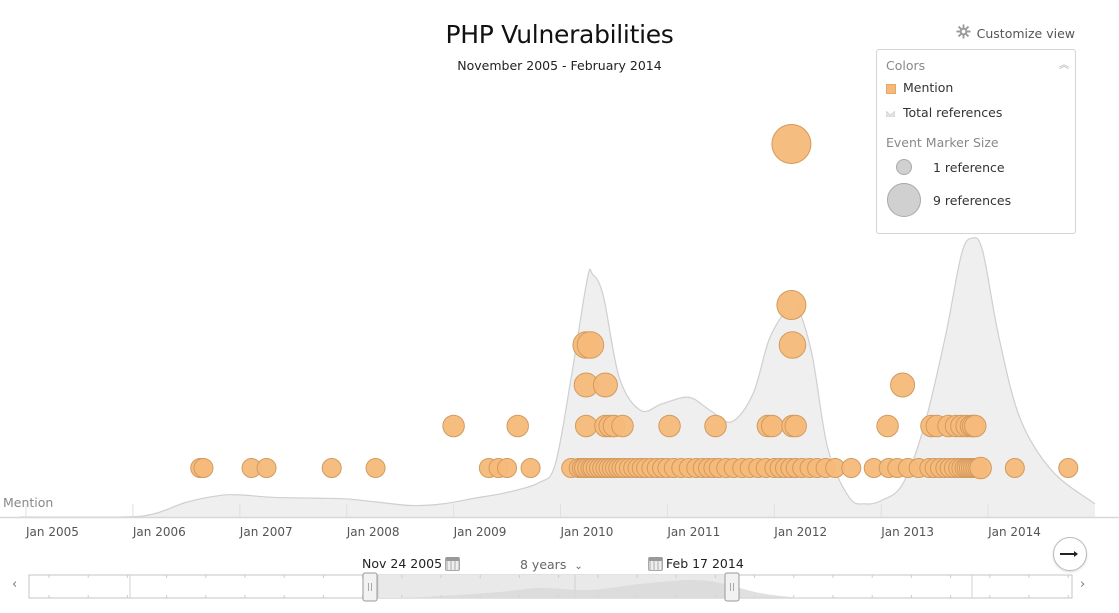 This screenshot has height=613, width=1119. I want to click on legend-big-label: 9 references, so click(972, 200).